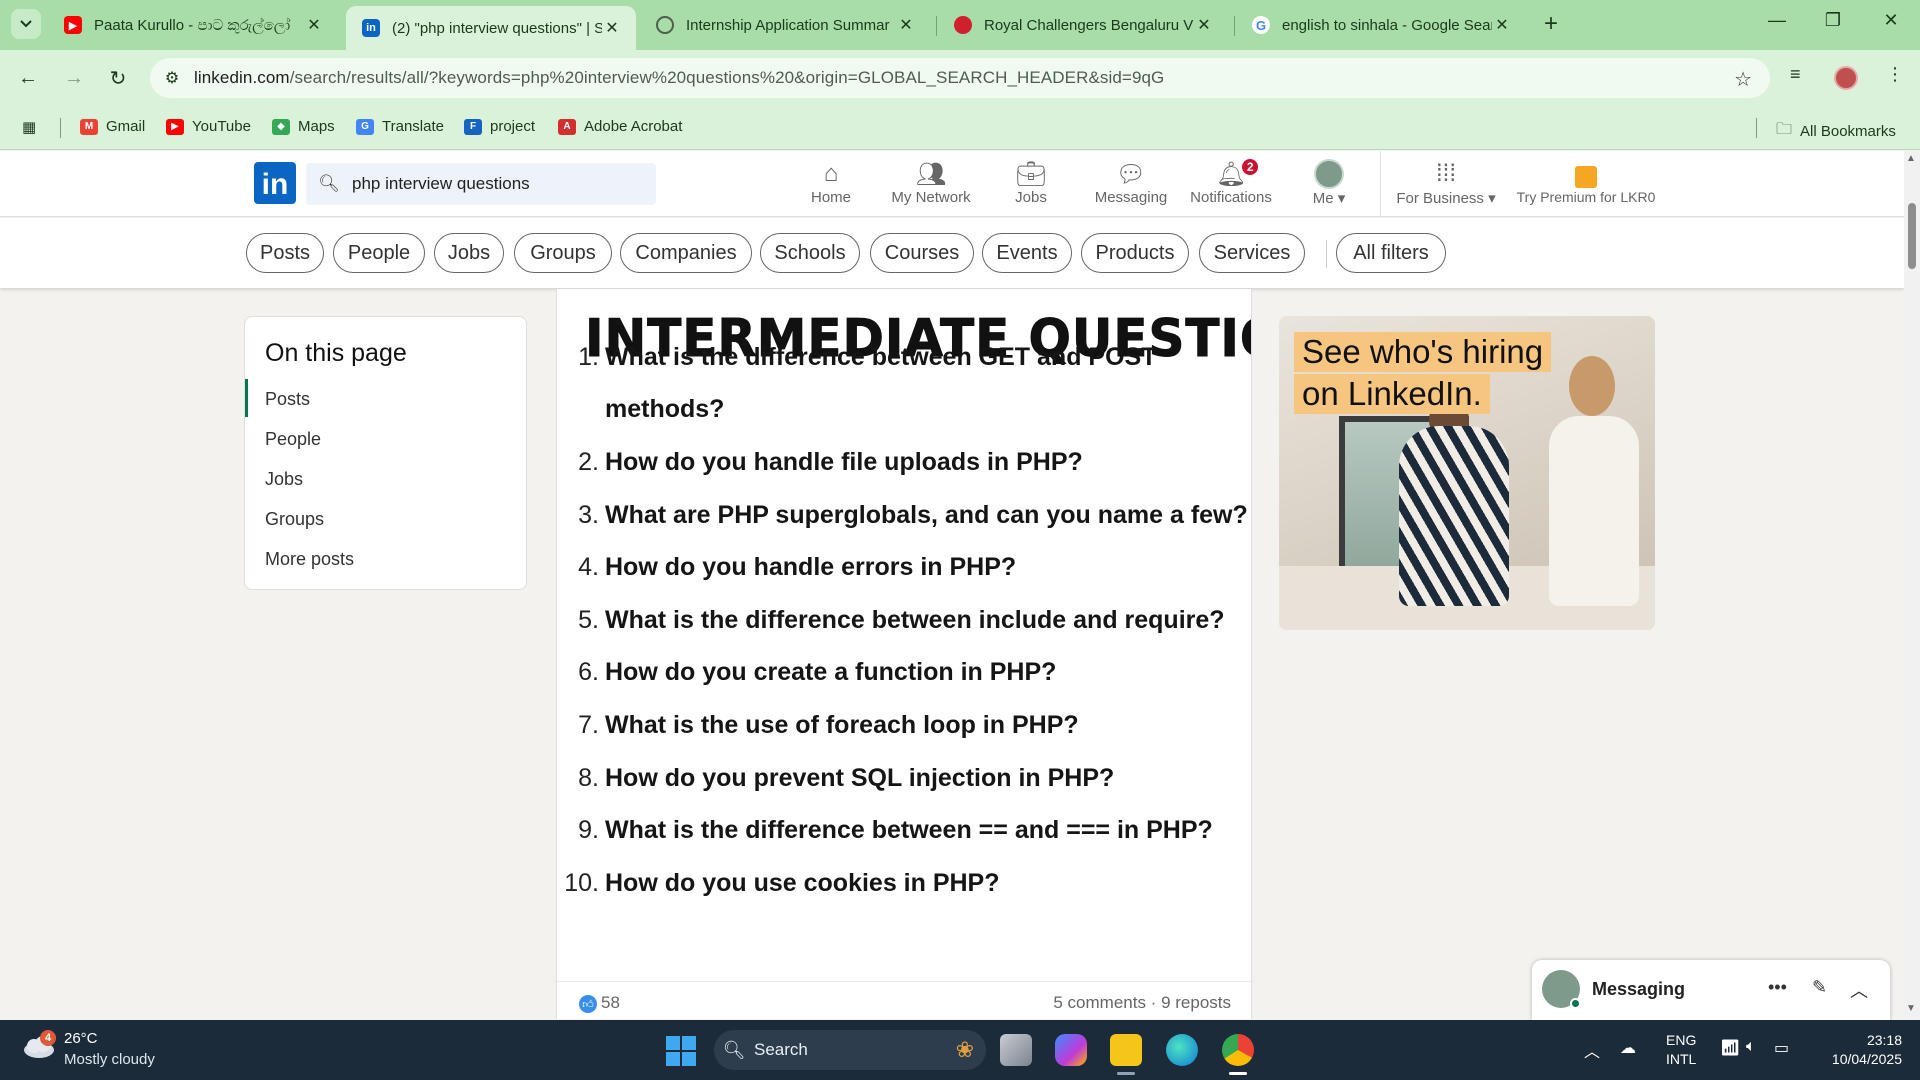 This screenshot has width=1920, height=1080. I want to click on tab-google: G english to sinhala - Google Sear ✕, so click(1381, 25).